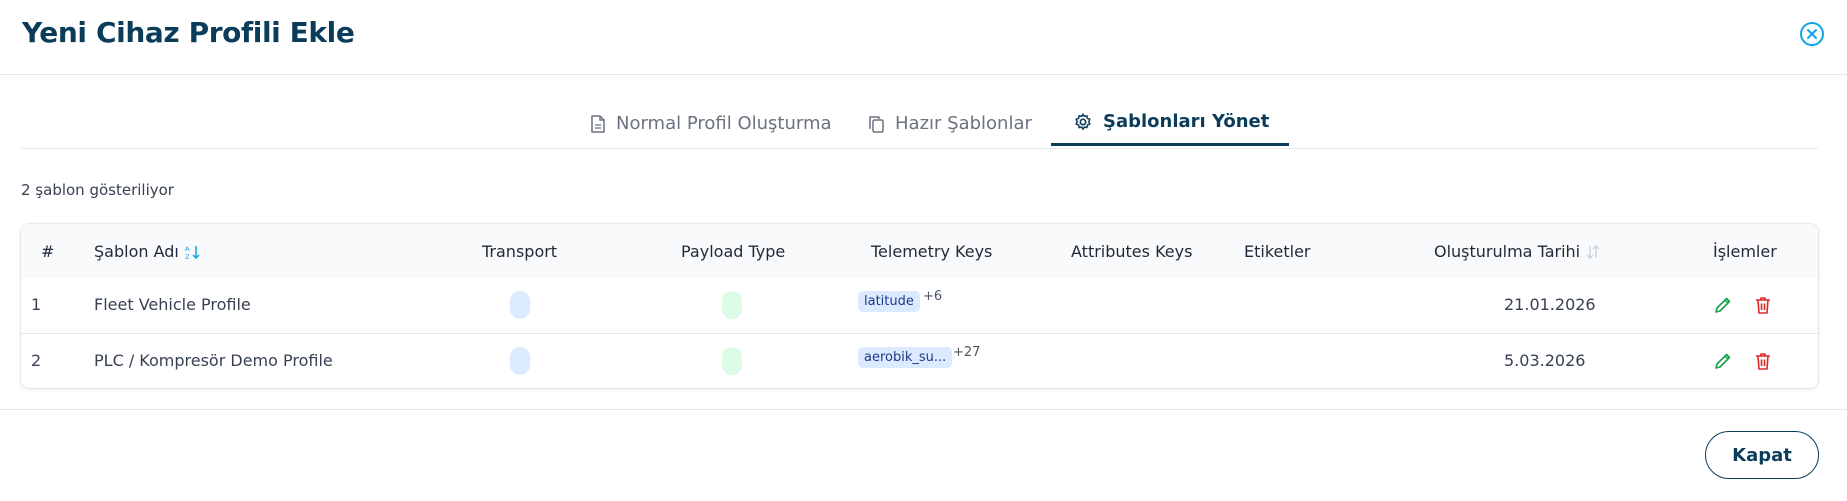 The height and width of the screenshot is (501, 1847). Describe the element at coordinates (876, 124) in the screenshot. I see `copy-icon` at that location.